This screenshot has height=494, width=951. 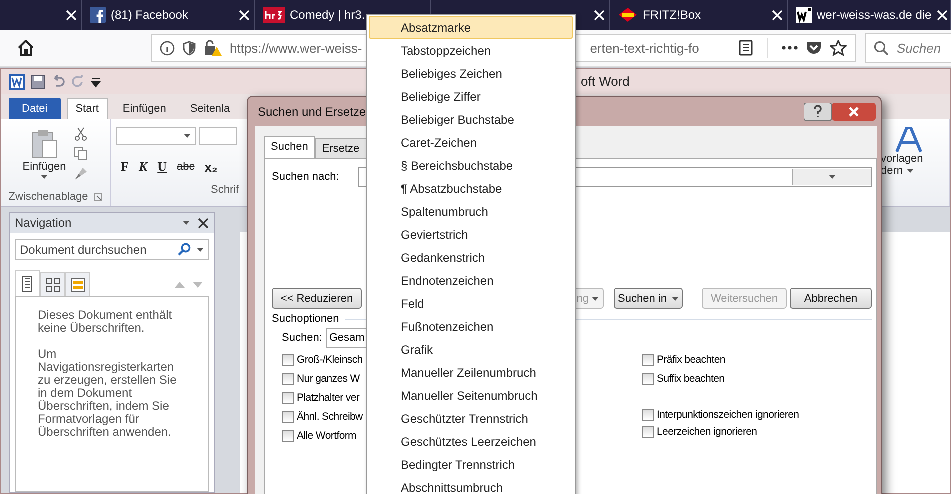 What do you see at coordinates (306, 319) in the screenshot?
I see `section-label: Suchoptionen` at bounding box center [306, 319].